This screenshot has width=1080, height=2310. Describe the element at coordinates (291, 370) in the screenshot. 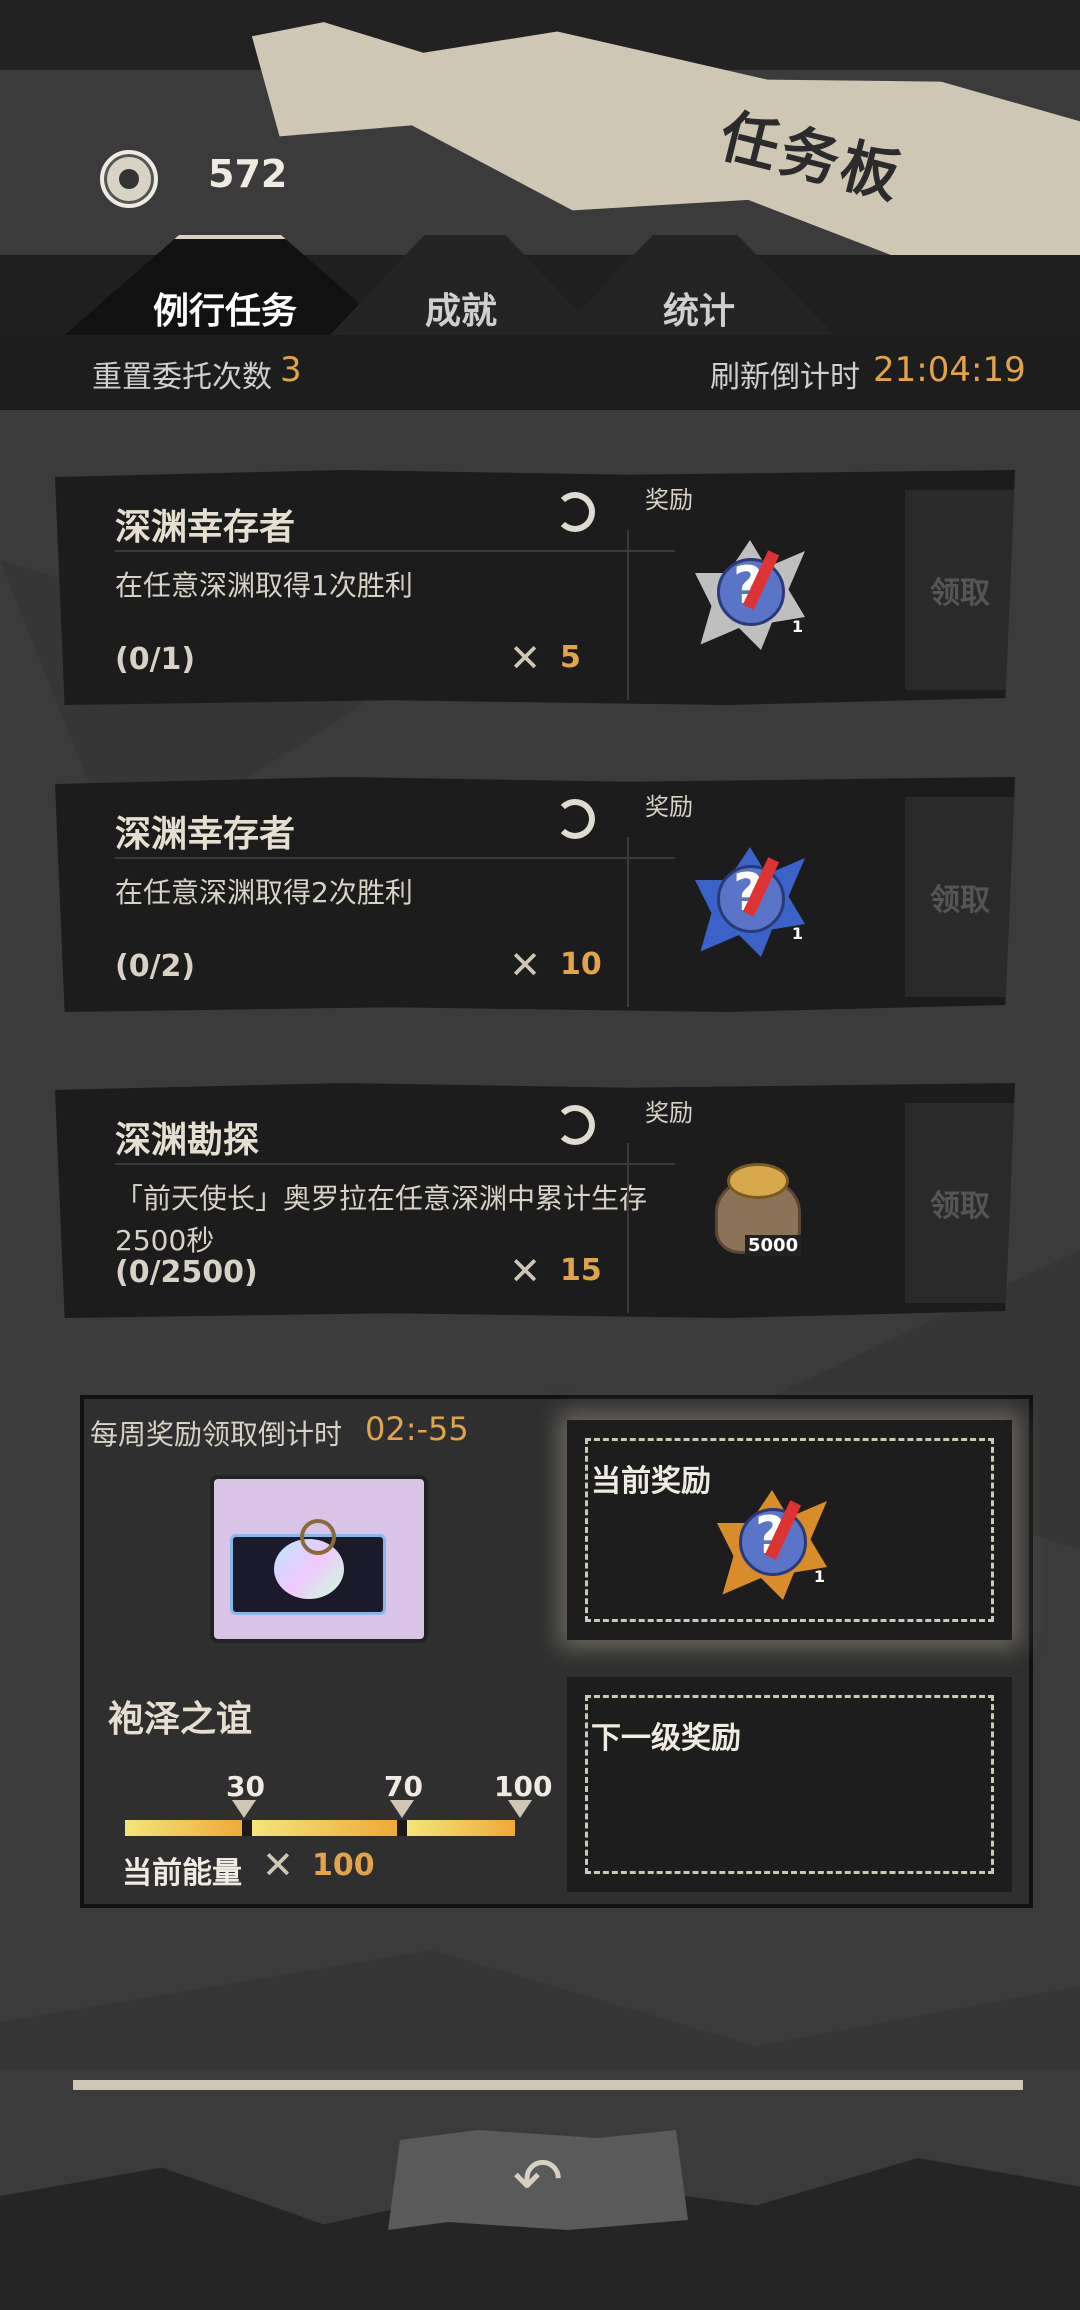

I see `reset-count-value: 3` at that location.